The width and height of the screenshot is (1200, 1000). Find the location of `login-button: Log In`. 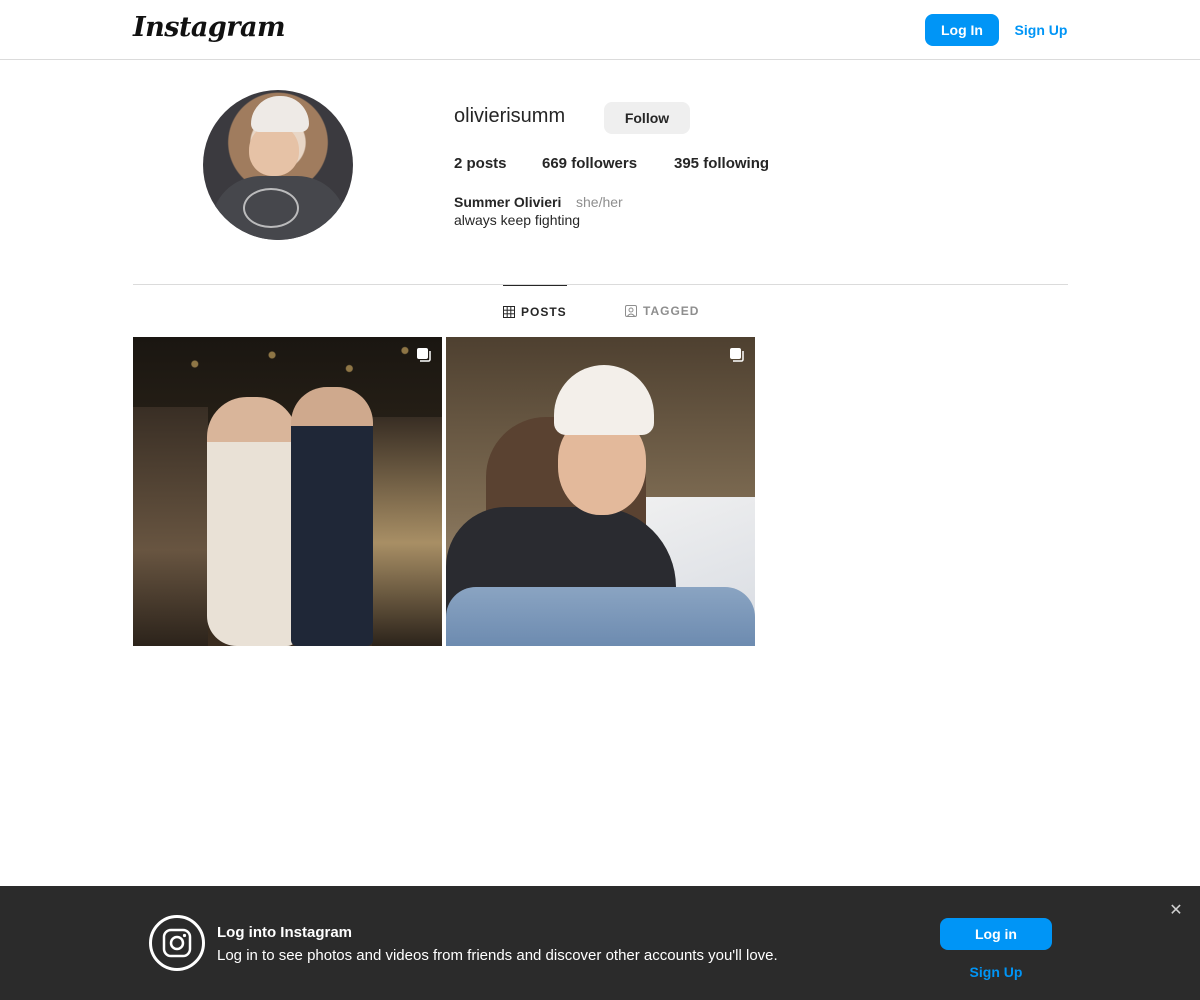

login-button: Log In is located at coordinates (962, 30).